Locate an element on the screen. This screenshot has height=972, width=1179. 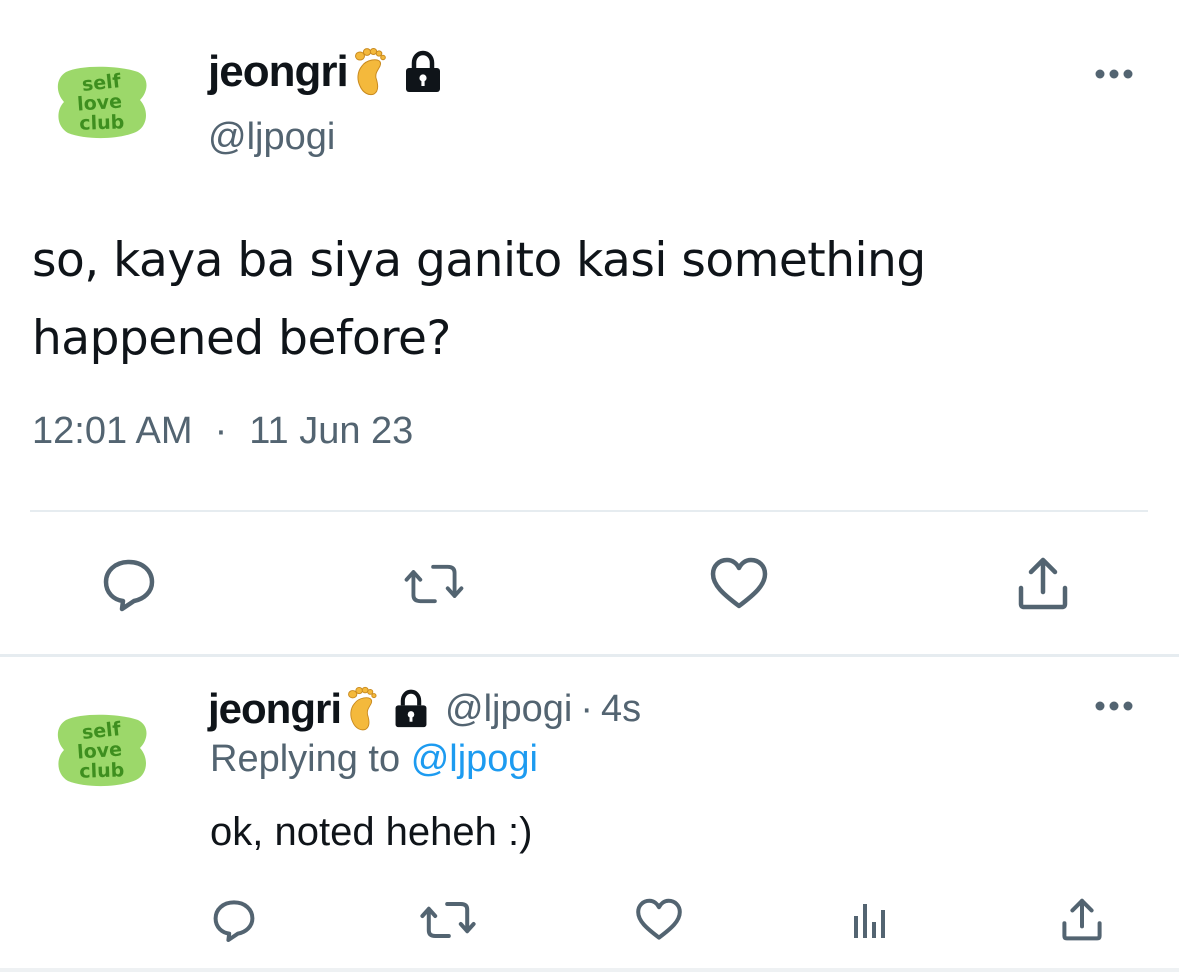
tweet-time: 12:01 AM is located at coordinates (112, 431).